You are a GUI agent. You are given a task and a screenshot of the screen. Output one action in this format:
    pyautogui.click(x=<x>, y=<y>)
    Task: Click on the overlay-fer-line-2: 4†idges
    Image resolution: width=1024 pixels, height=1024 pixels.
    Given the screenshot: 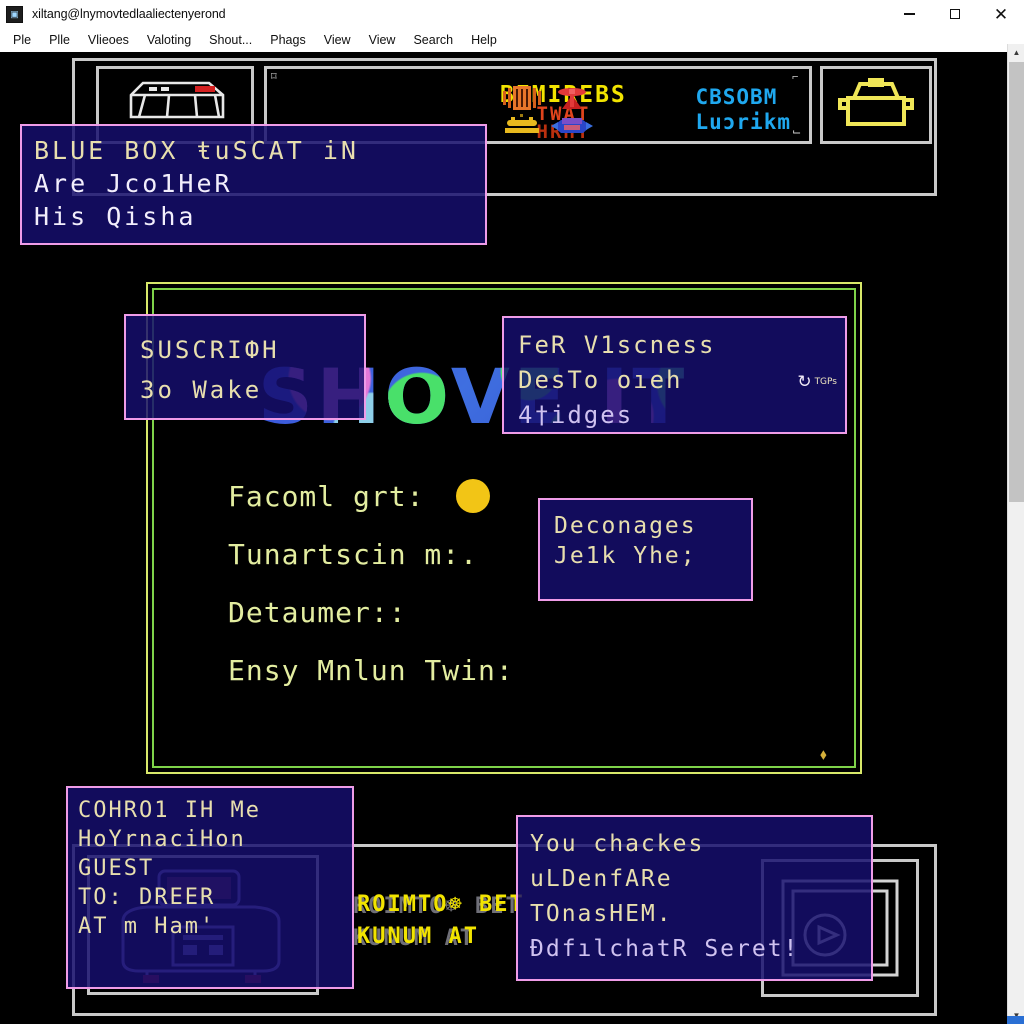 What is the action you would take?
    pyautogui.click(x=576, y=415)
    